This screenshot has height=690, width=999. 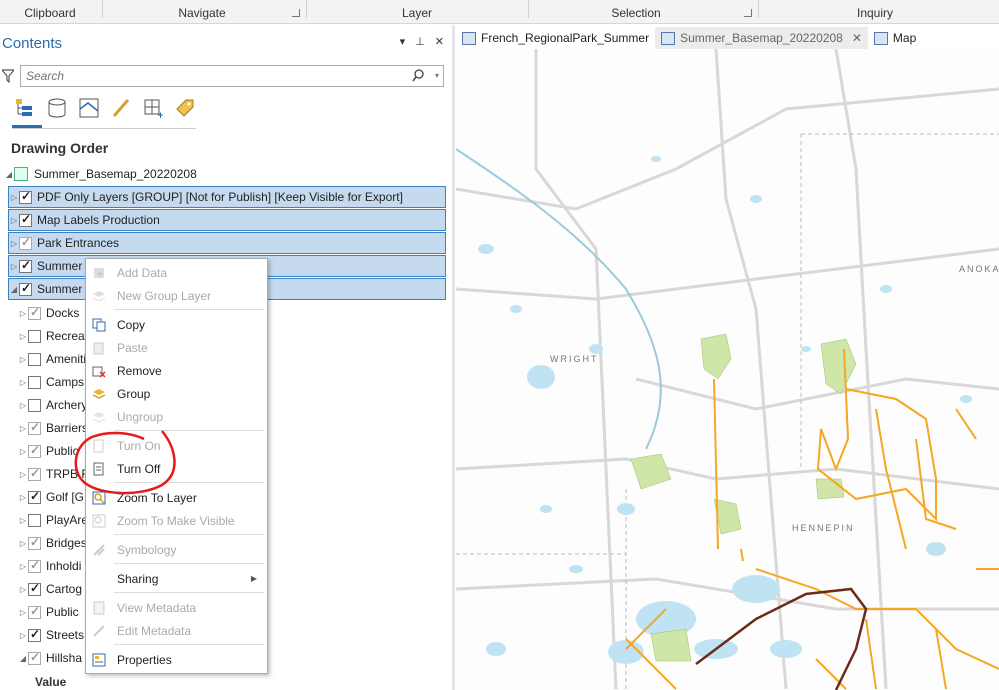 What do you see at coordinates (176, 272) in the screenshot?
I see `menu-item-add-data: + Add Data` at bounding box center [176, 272].